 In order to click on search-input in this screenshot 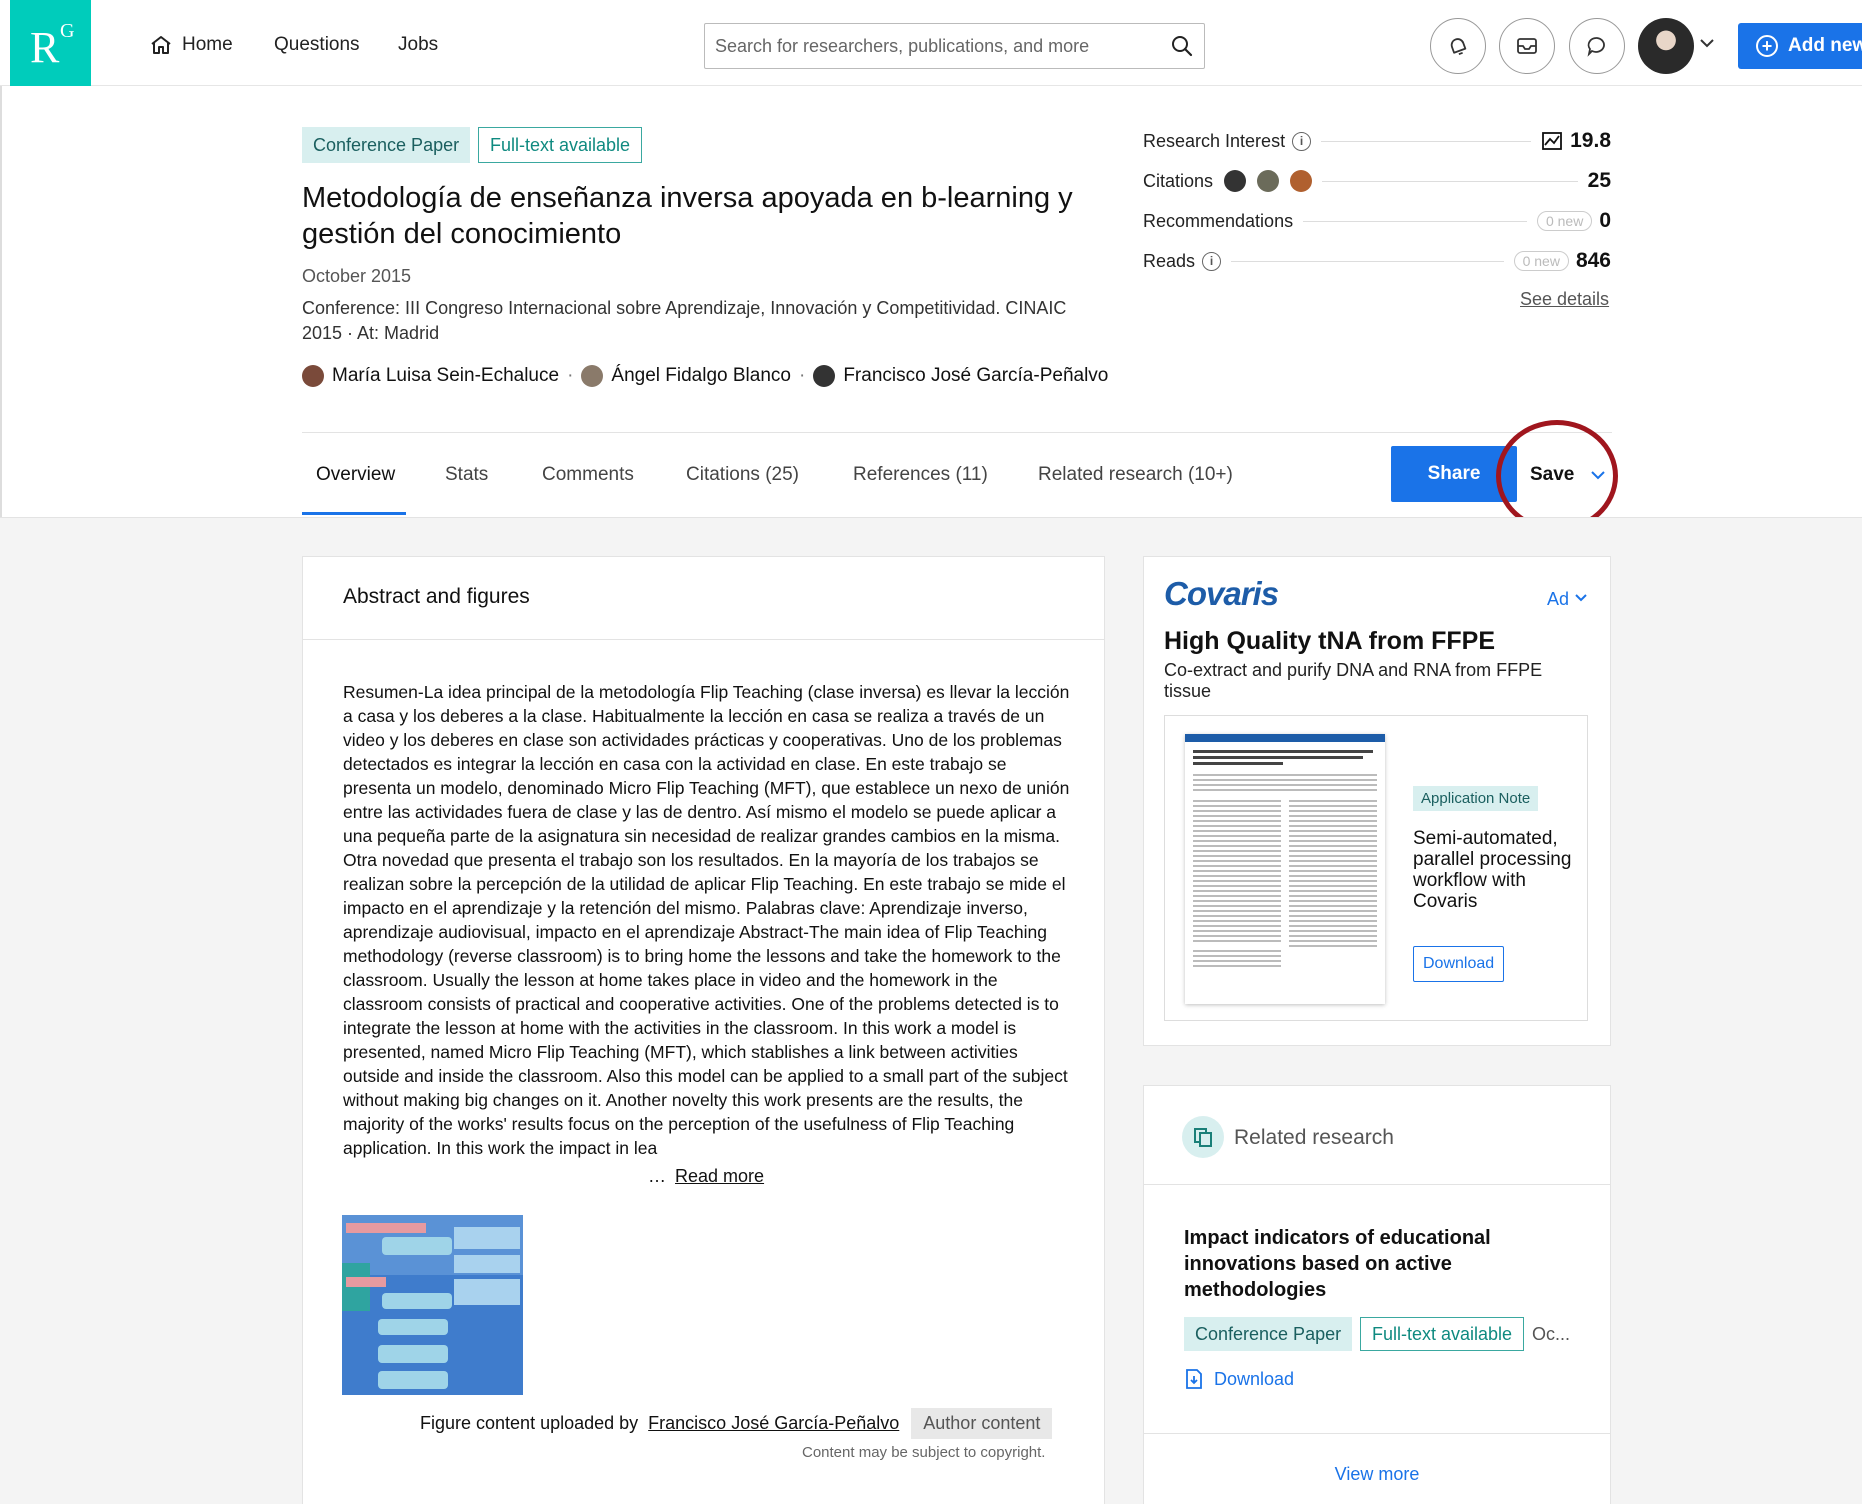, I will do `click(932, 46)`.